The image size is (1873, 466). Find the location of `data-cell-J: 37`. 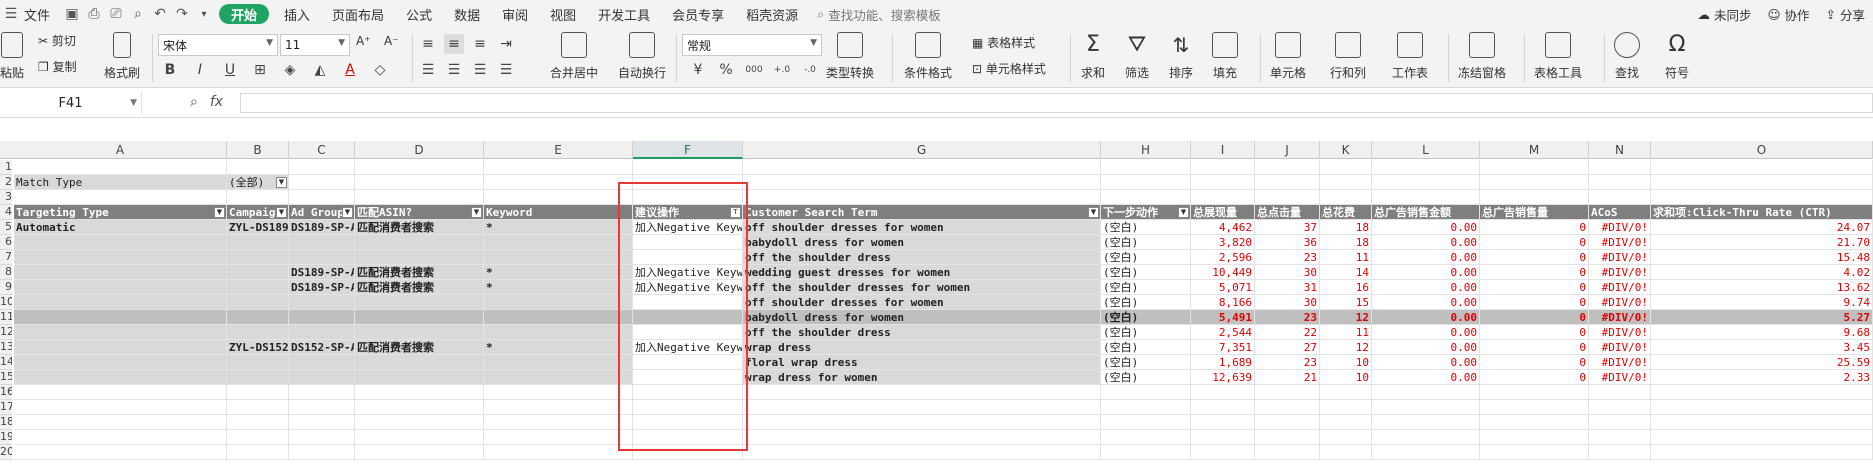

data-cell-J: 37 is located at coordinates (1287, 227).